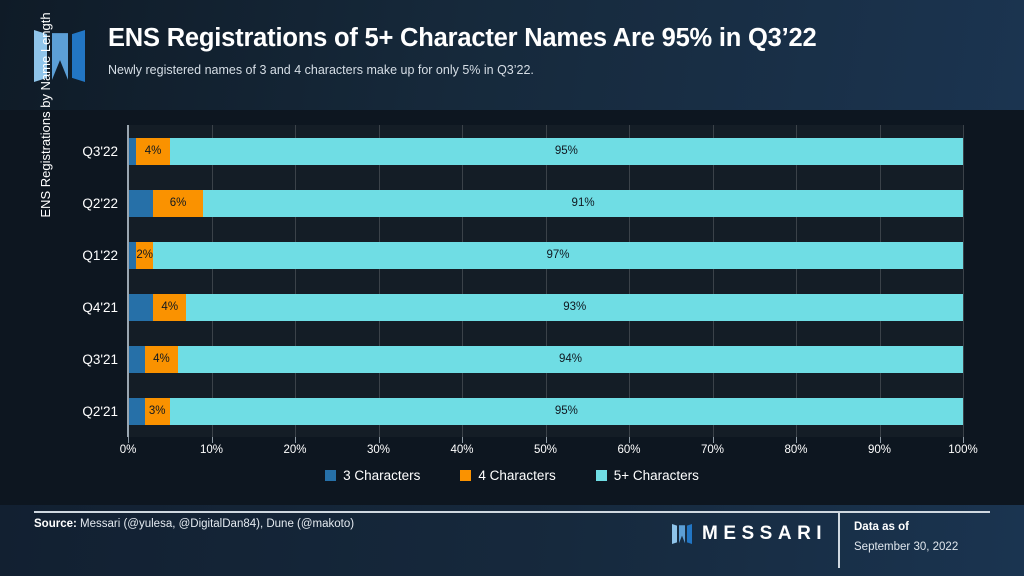 This screenshot has height=576, width=1024. I want to click on bar-row: 3% 95%, so click(545, 411).